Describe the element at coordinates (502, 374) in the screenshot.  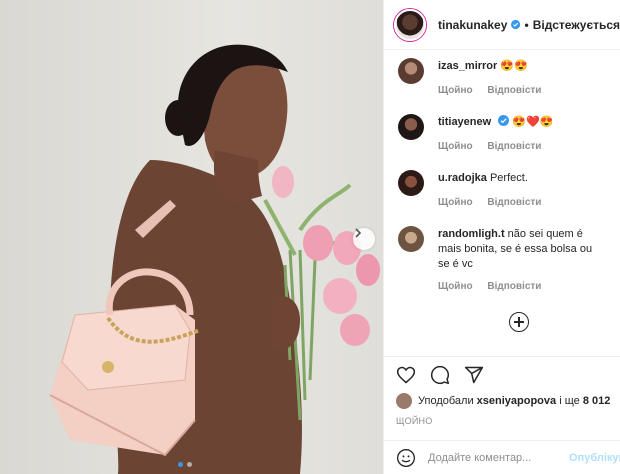
I see `post-actions` at that location.